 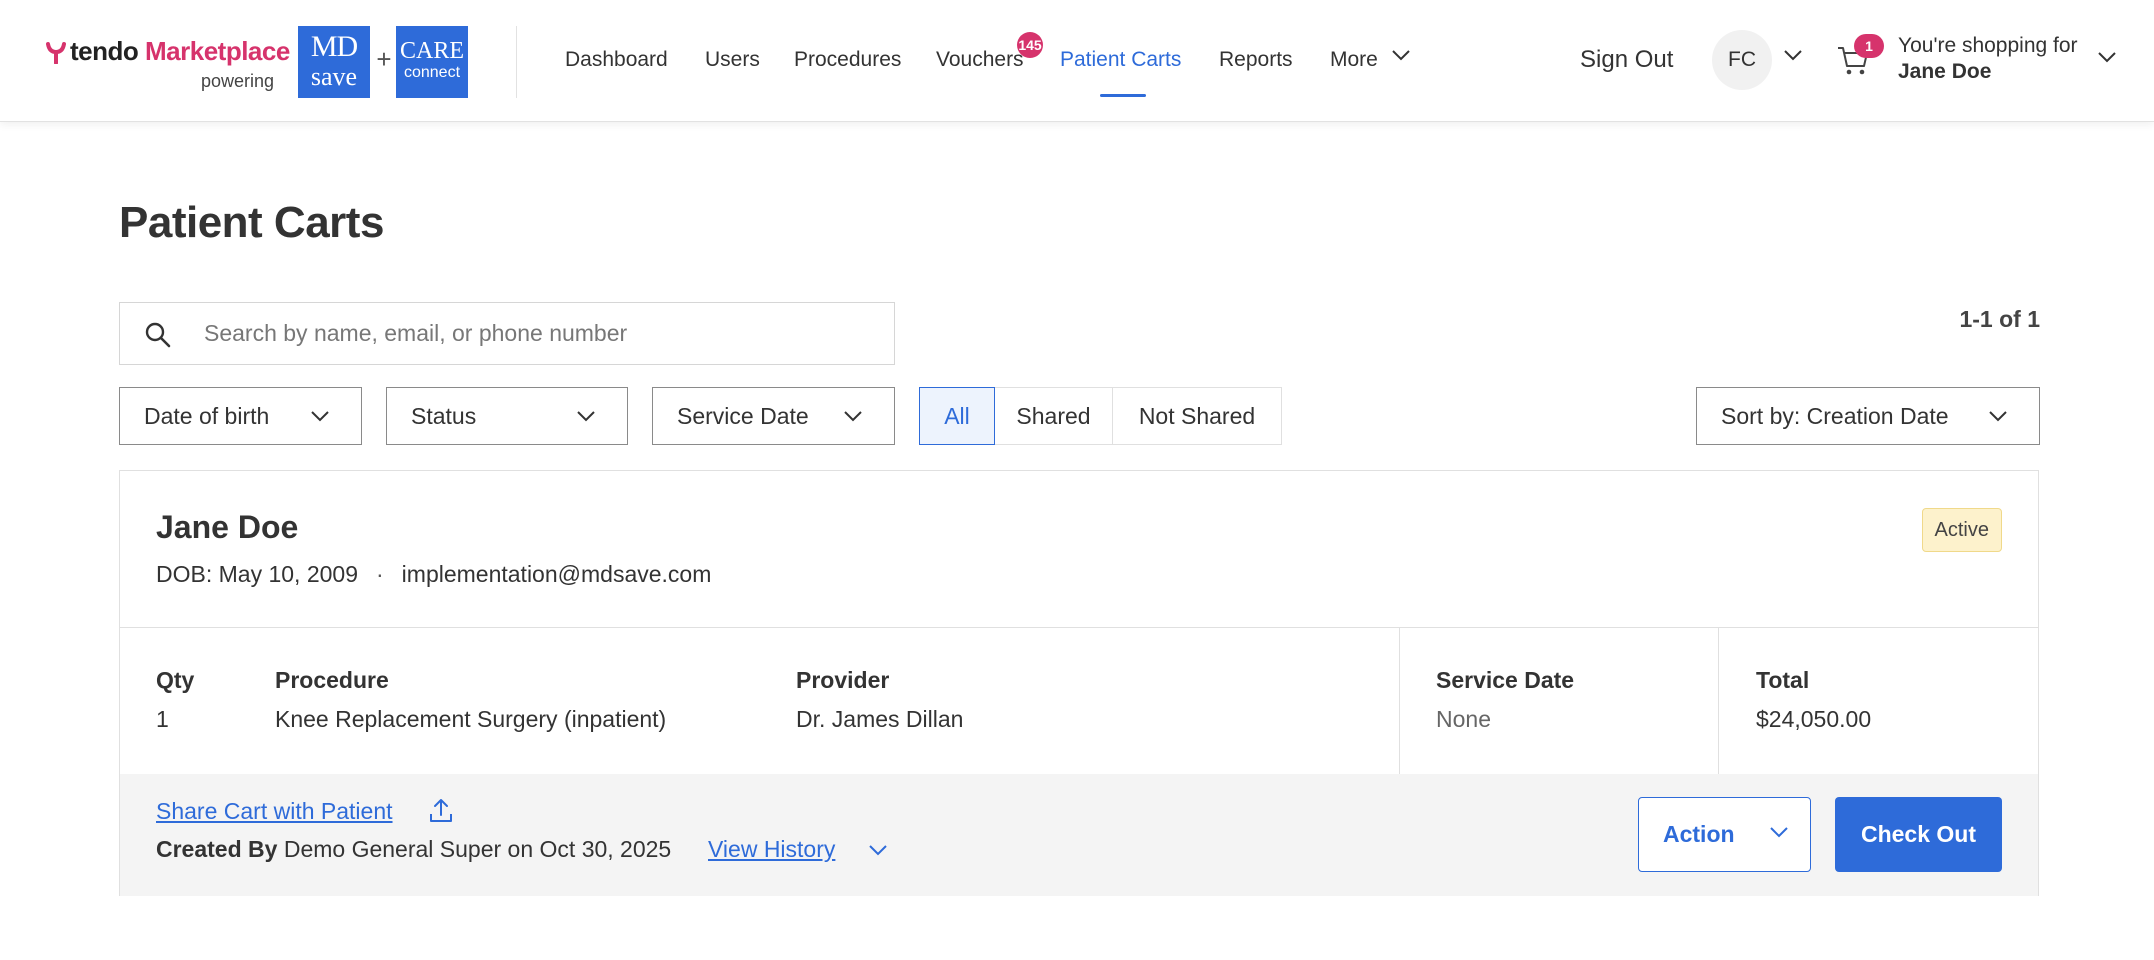 I want to click on brand-logo: tendo Marketplace powering, so click(x=168, y=64).